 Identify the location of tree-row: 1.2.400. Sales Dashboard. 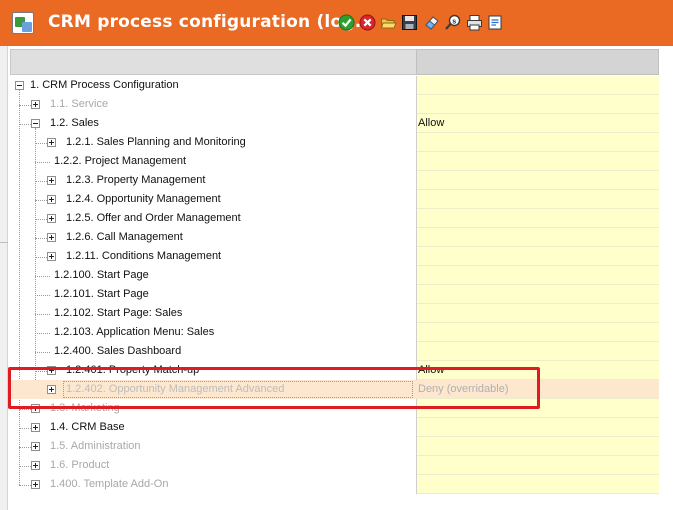
(213, 351).